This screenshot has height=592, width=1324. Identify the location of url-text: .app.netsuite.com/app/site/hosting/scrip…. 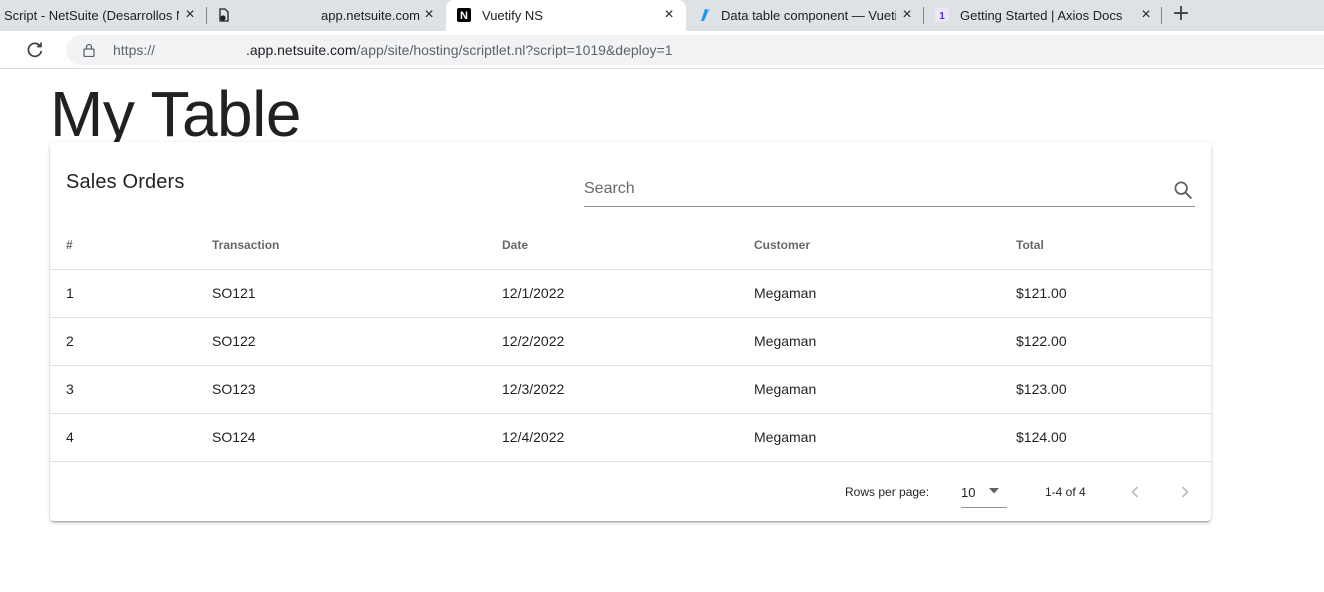
(459, 50).